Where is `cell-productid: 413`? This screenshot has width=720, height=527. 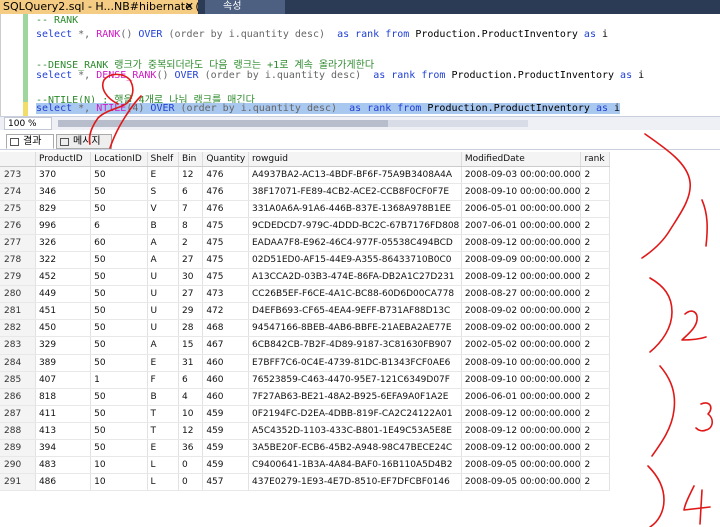 cell-productid: 413 is located at coordinates (63, 431).